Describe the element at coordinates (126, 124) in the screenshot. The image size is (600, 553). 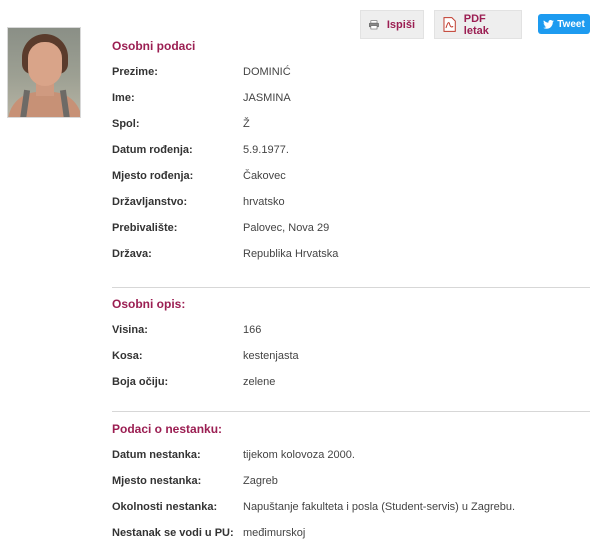
I see `detail-label: Spol:` at that location.